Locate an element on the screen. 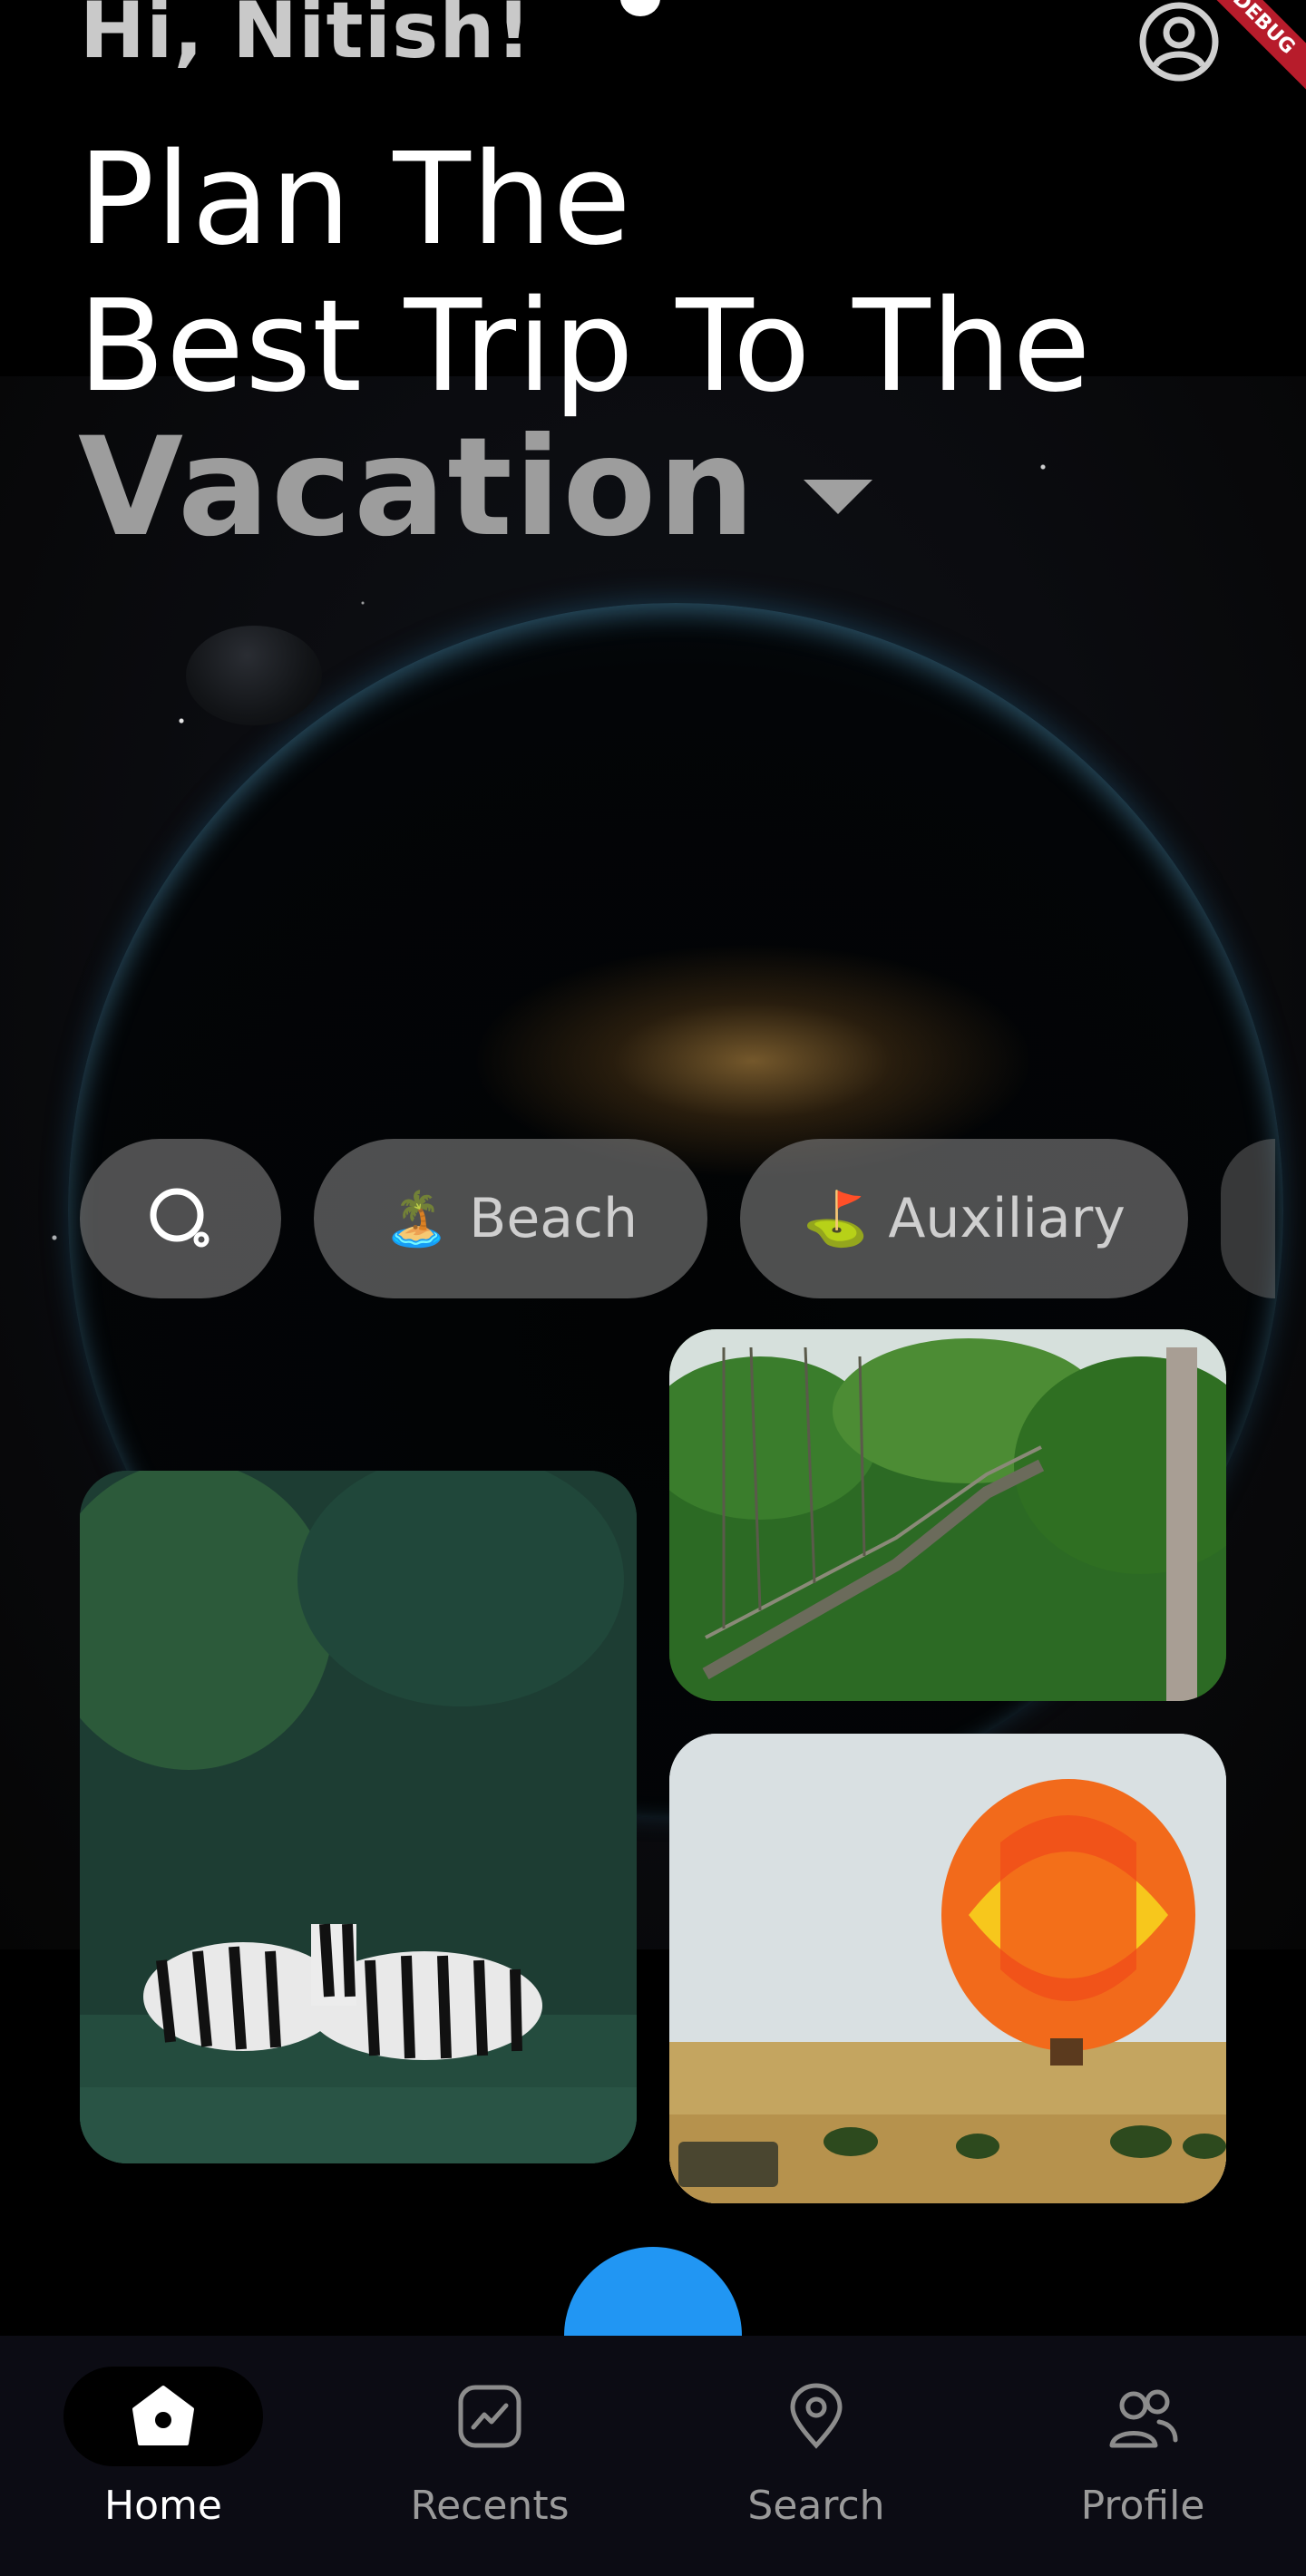 This screenshot has height=2576, width=1306. people-icon is located at coordinates (1143, 2418).